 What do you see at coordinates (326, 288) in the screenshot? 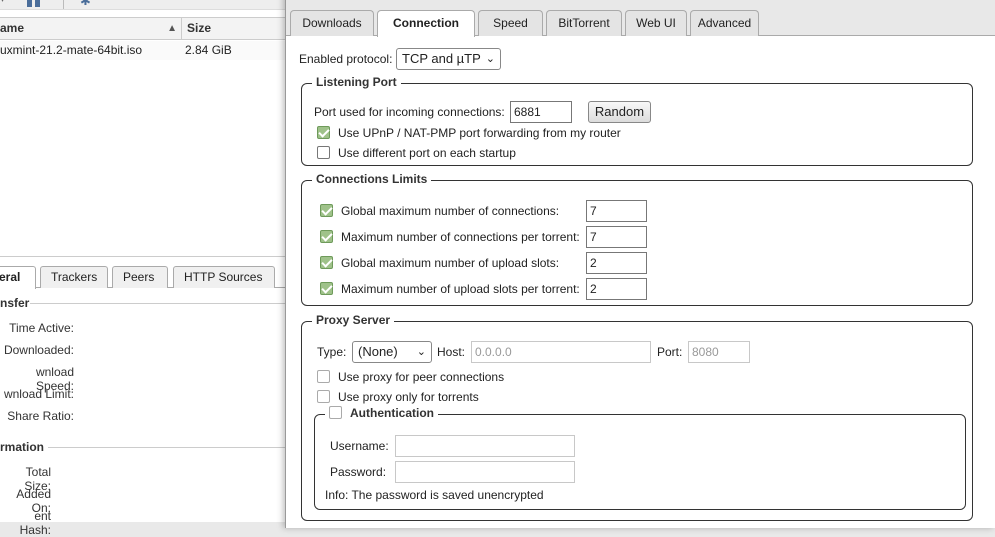
I see `torrent-upload-slots-checkbox` at bounding box center [326, 288].